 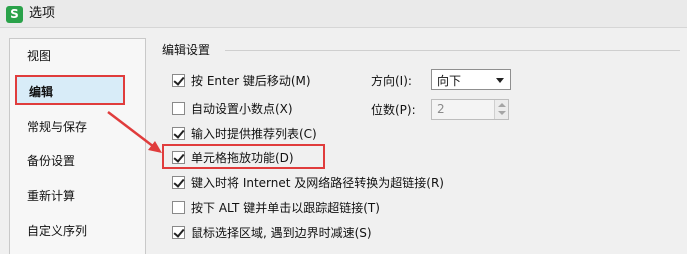 What do you see at coordinates (502, 105) in the screenshot?
I see `chevron-up-icon` at bounding box center [502, 105].